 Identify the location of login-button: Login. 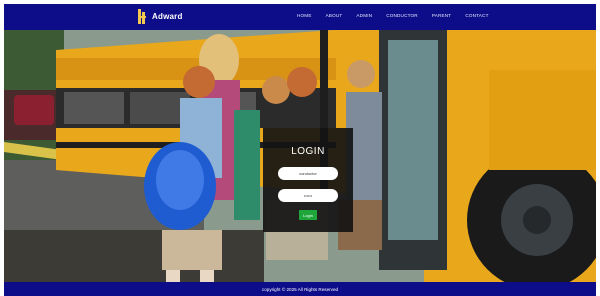
(308, 215).